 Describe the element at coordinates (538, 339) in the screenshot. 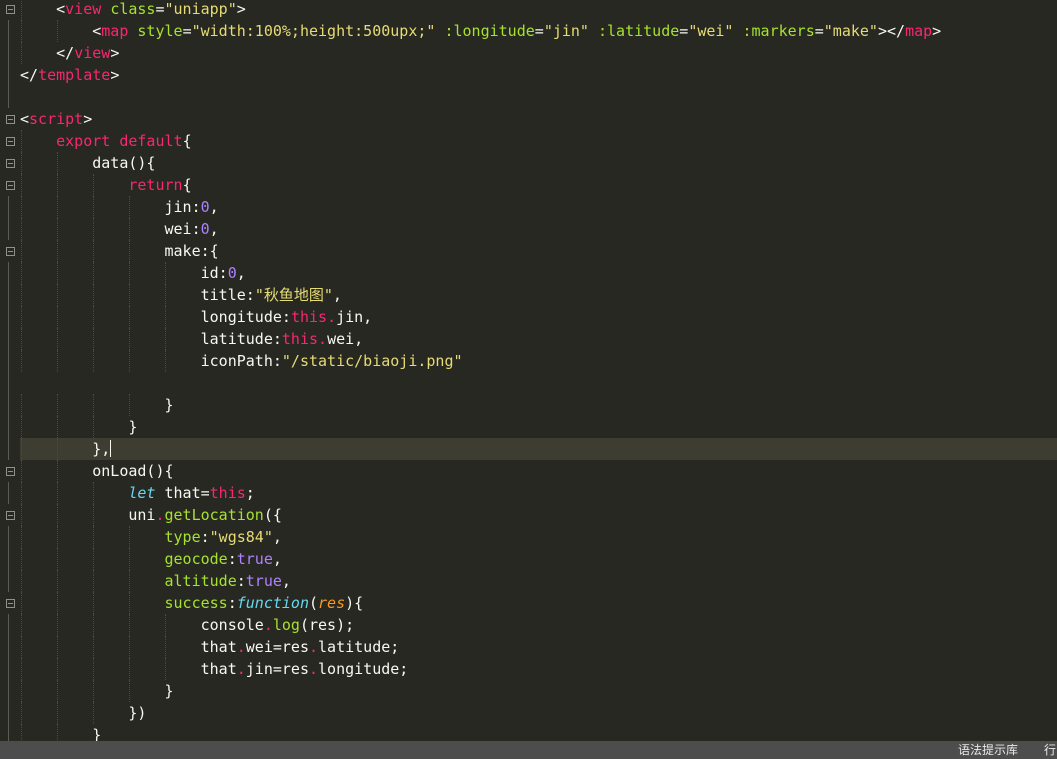

I see `code-line: latitude:this.wei,` at that location.